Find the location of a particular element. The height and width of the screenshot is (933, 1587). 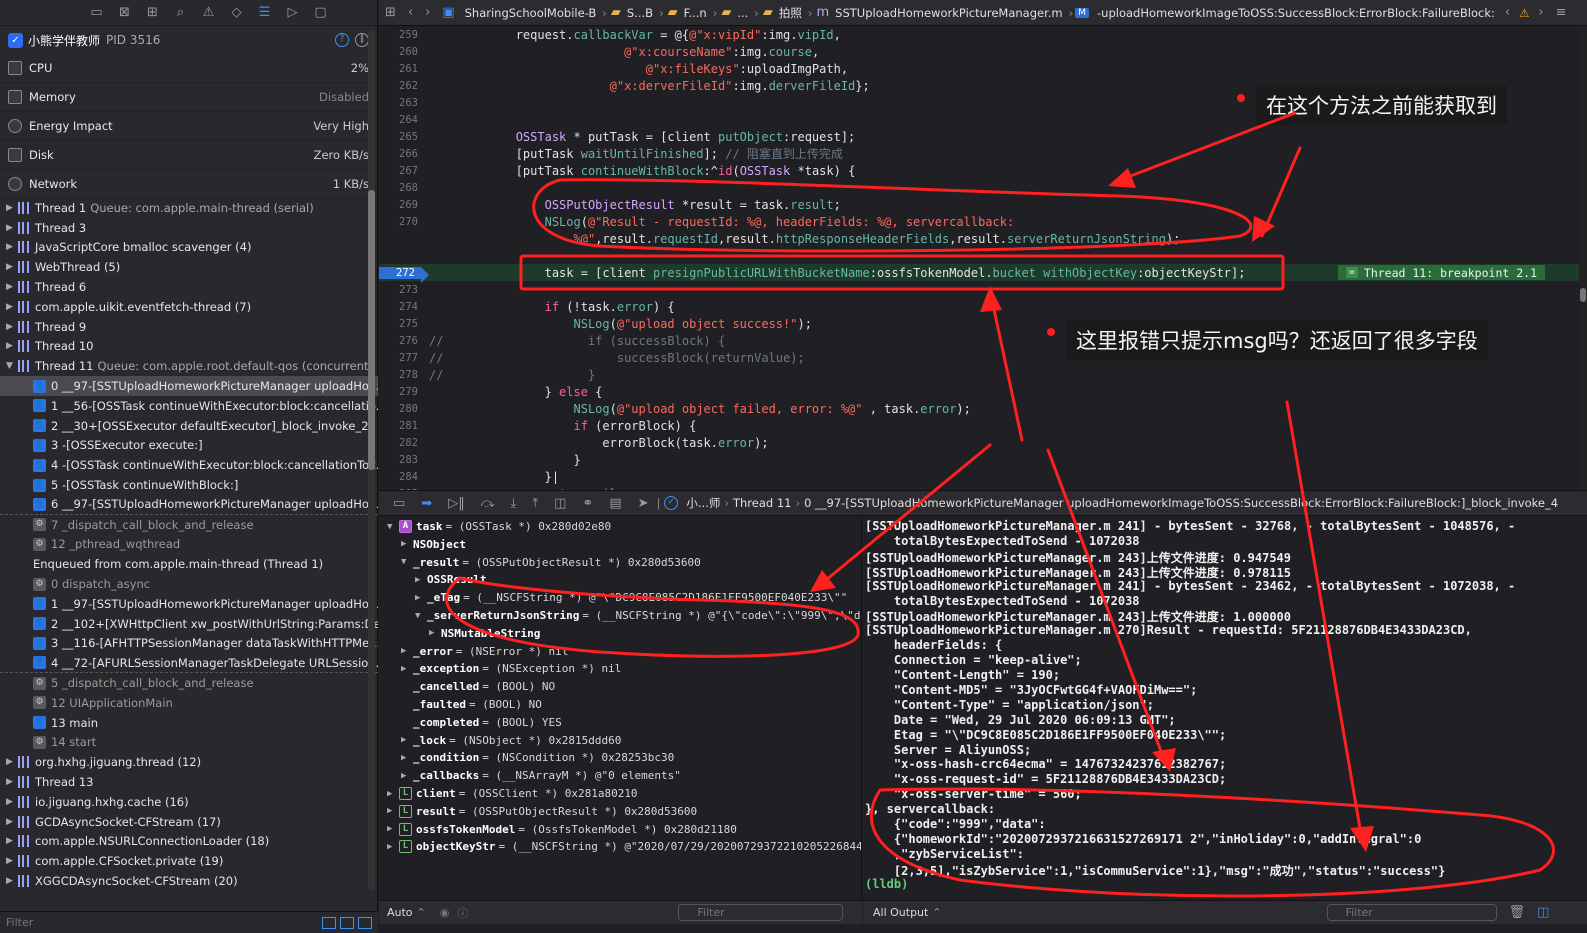

stack-frame-row: 👤 3 -[OSSExecutor execute:] is located at coordinates (189, 446).